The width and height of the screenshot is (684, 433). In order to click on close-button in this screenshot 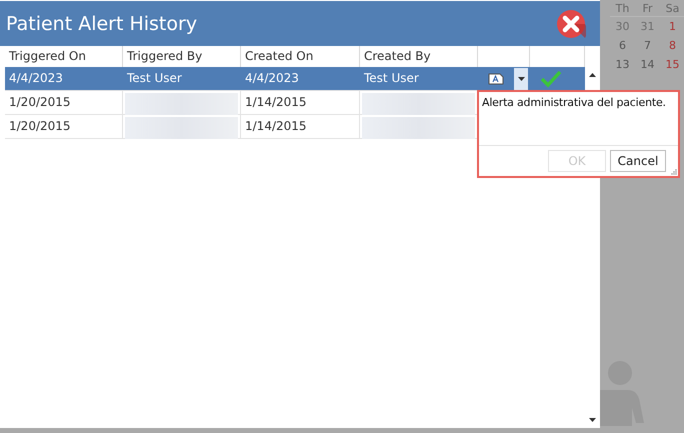, I will do `click(571, 23)`.